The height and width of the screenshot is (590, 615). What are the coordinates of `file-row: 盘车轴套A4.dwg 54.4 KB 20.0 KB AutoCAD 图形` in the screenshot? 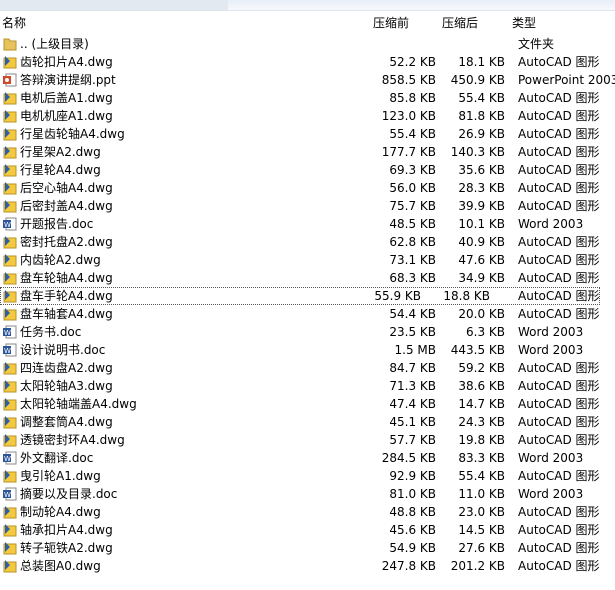 It's located at (307, 314).